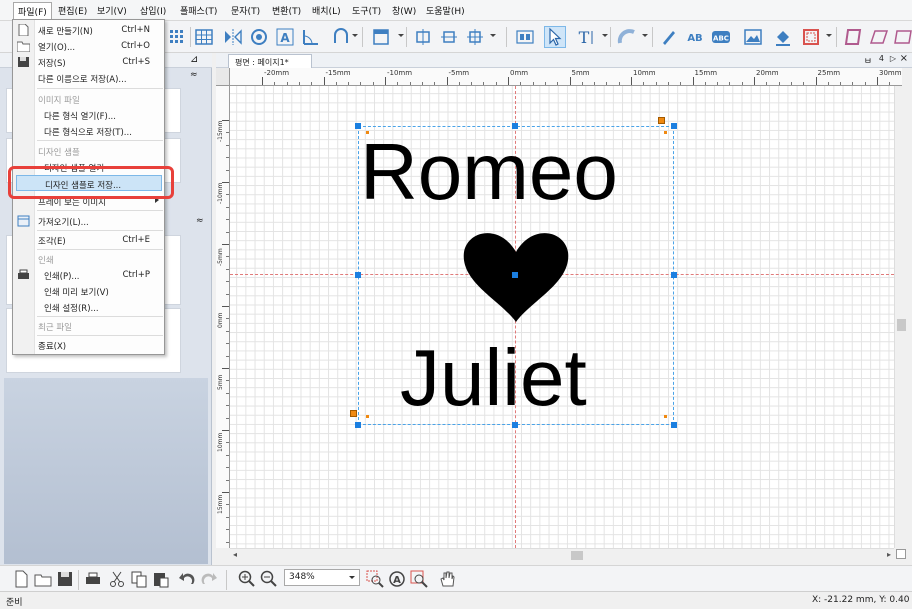 The image size is (912, 609). I want to click on menu-help: 도움말(H), so click(445, 10).